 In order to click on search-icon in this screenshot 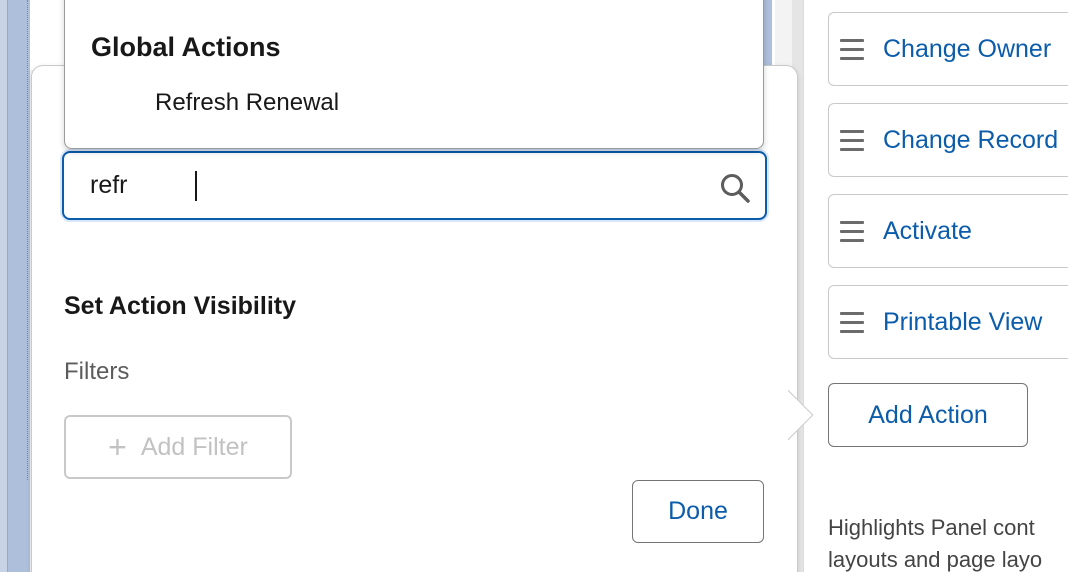, I will do `click(735, 188)`.